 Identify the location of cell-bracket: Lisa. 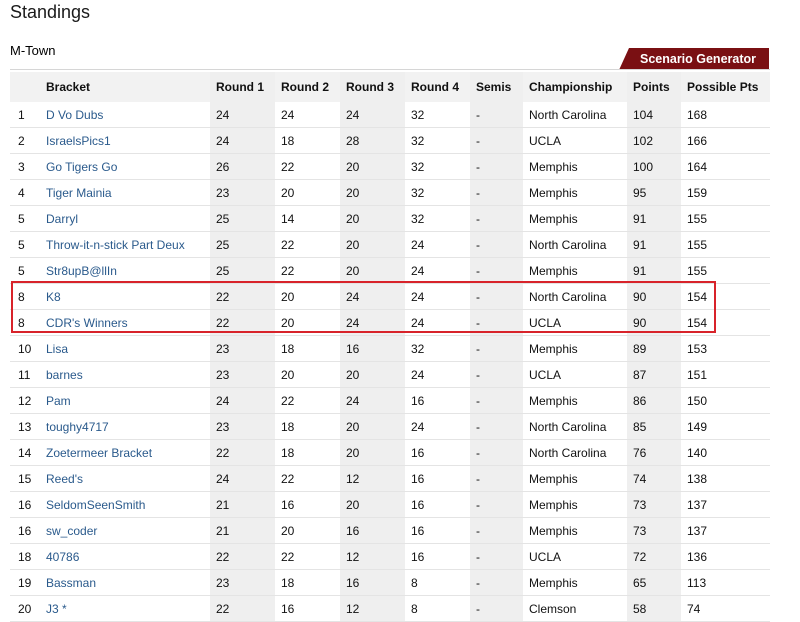
(125, 348).